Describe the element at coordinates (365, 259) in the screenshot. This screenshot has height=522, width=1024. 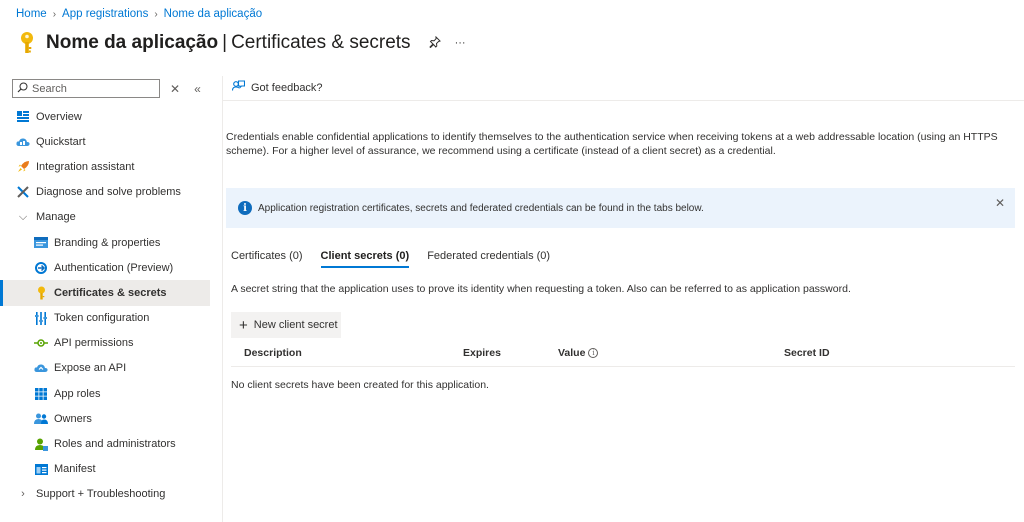
I see `tab-client-secrets: Client secrets (0)` at that location.